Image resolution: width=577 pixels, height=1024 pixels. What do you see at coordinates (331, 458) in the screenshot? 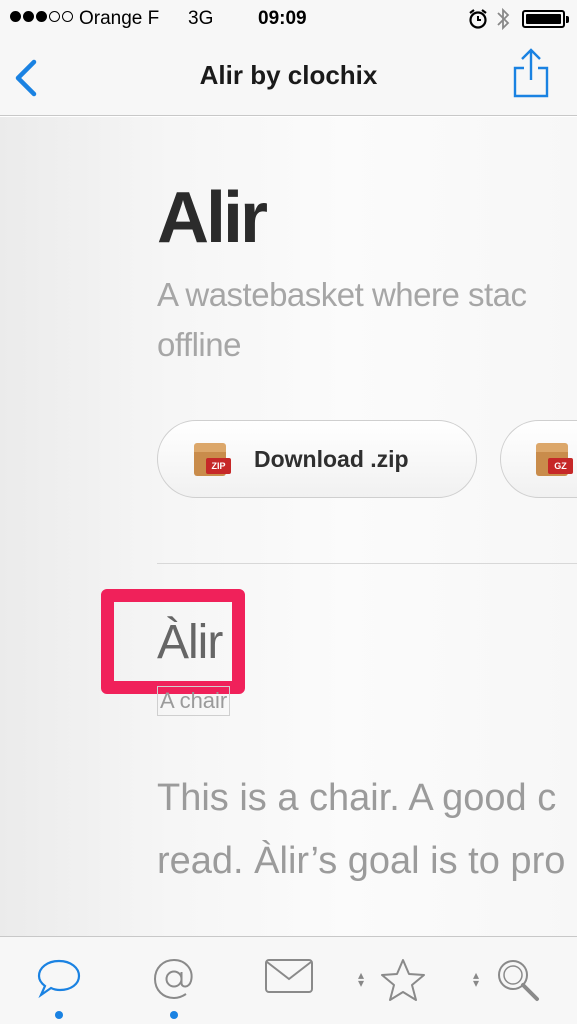
I see `download-zip-label: Download .zip` at bounding box center [331, 458].